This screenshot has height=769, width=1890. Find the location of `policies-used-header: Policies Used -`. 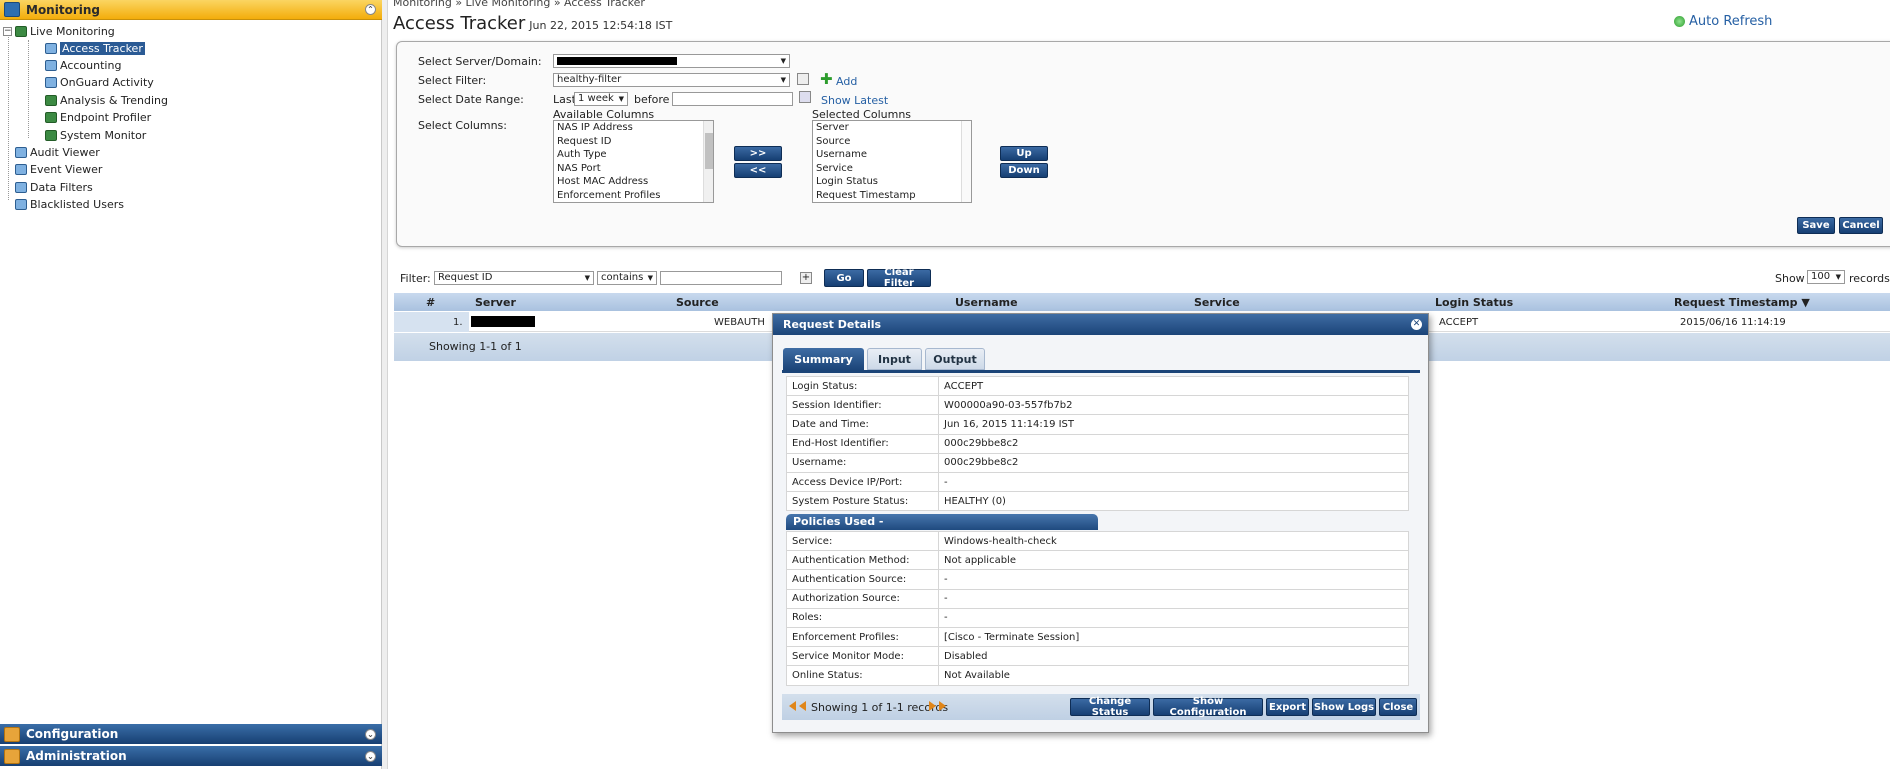

policies-used-header: Policies Used - is located at coordinates (942, 522).